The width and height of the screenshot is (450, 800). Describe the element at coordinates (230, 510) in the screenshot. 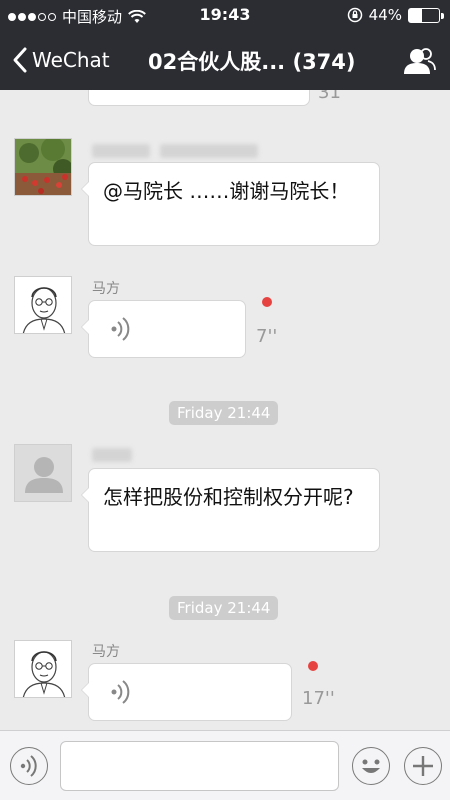

I see `message-bubble: 怎样把股份和控制权分开呢?` at that location.